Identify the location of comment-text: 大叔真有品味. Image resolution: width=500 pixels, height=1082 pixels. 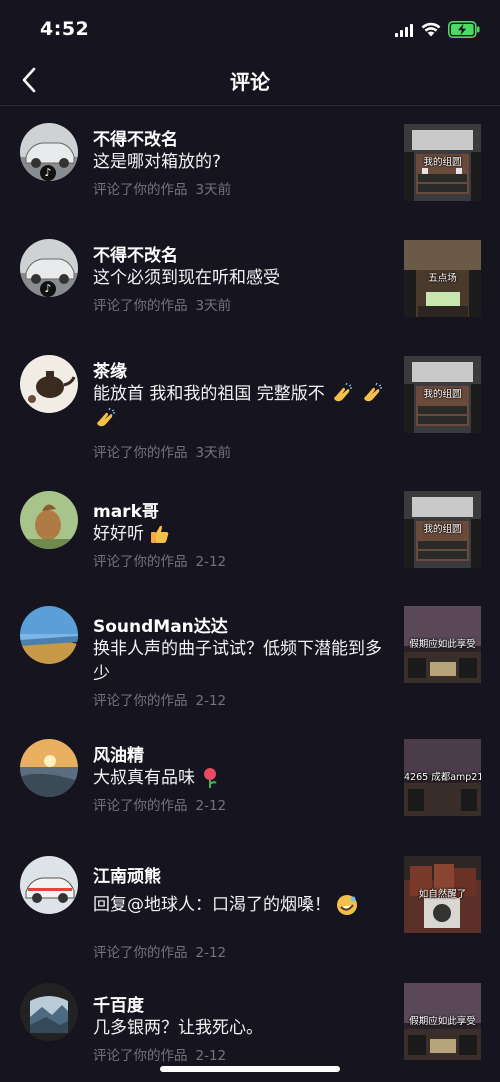
(242, 778).